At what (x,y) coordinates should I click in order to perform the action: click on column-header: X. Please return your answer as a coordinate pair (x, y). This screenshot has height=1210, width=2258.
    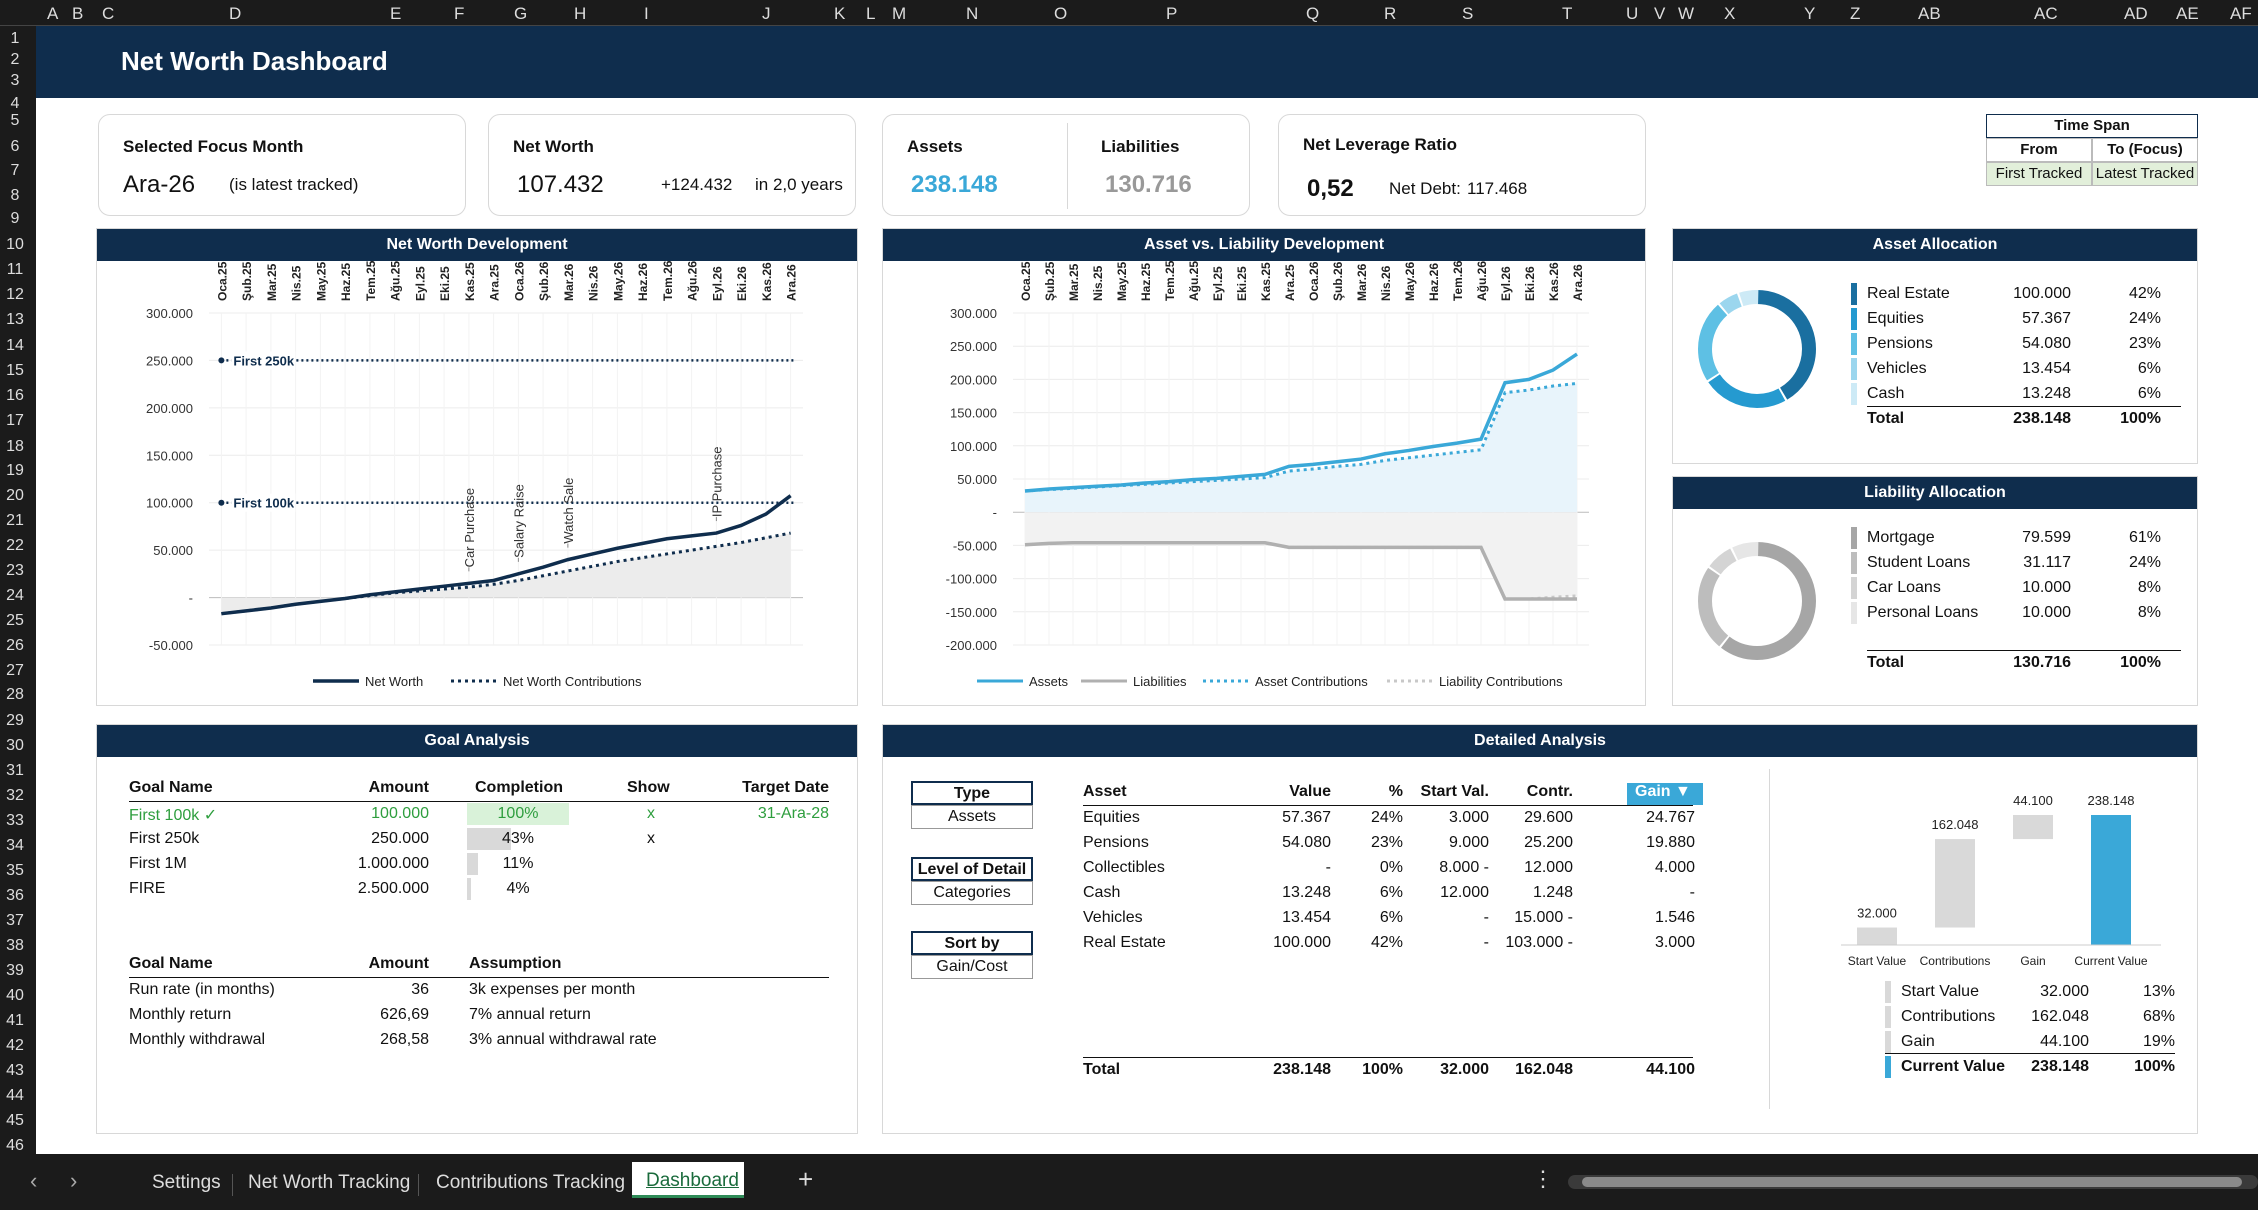
    Looking at the image, I should click on (1729, 14).